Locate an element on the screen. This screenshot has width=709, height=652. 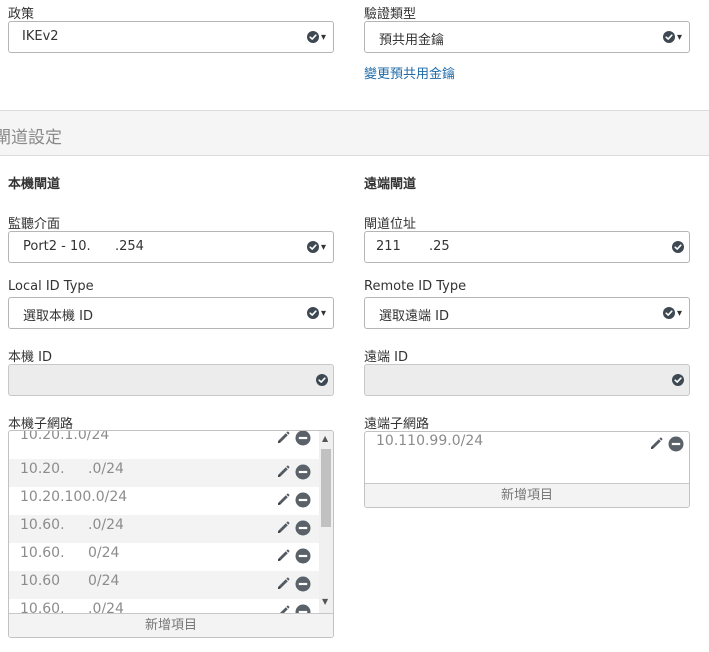
subnet-text: 10.110.99.0/24 is located at coordinates (430, 441).